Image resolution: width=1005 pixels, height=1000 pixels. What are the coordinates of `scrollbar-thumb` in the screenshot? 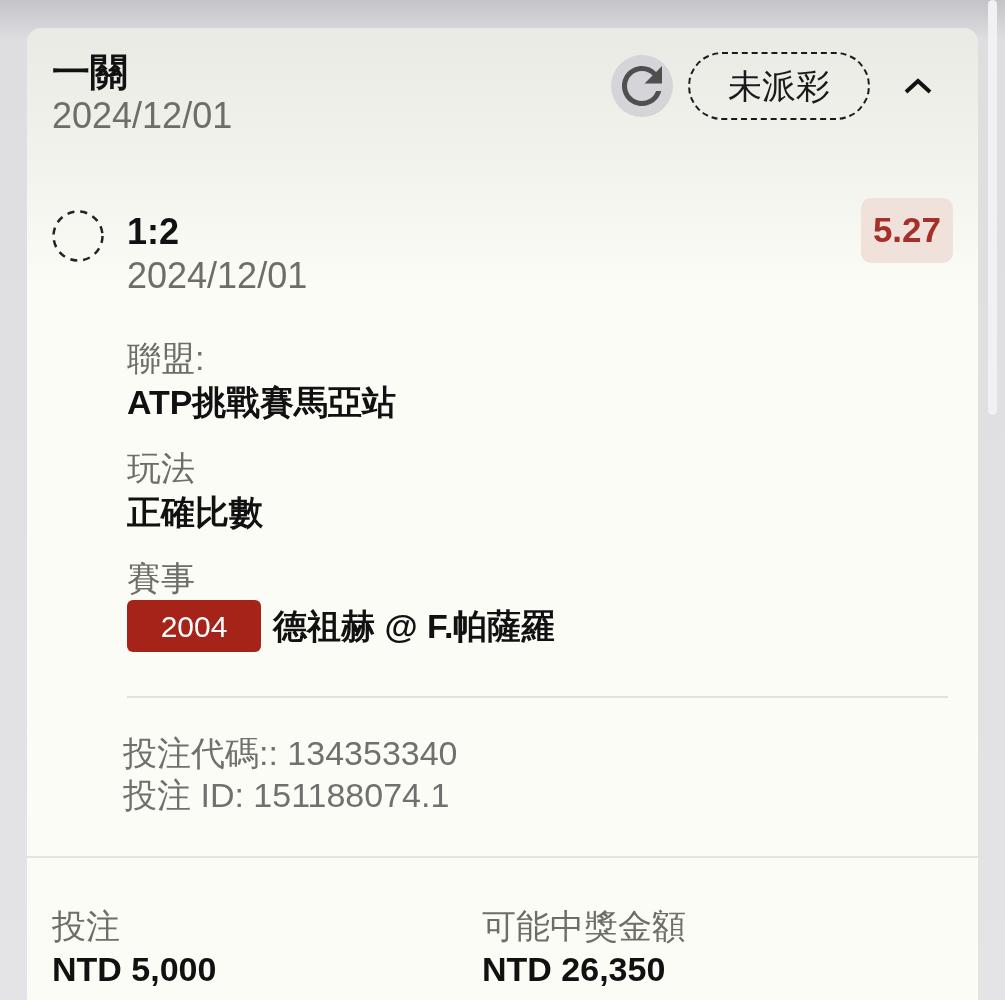 It's located at (992, 207).